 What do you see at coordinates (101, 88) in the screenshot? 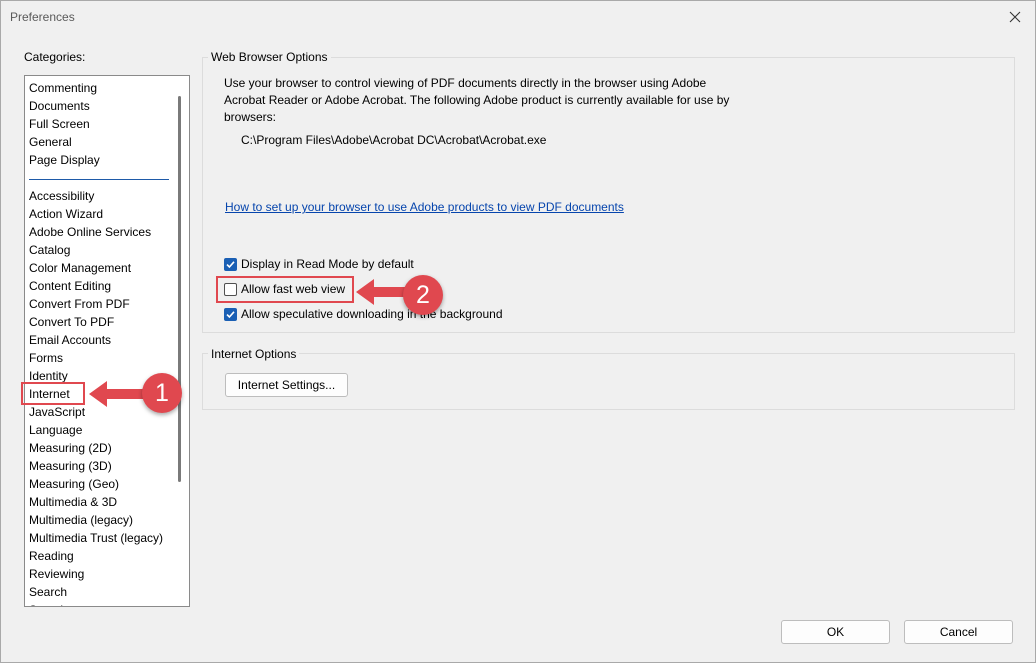
I see `category-item-commenting: Commenting` at bounding box center [101, 88].